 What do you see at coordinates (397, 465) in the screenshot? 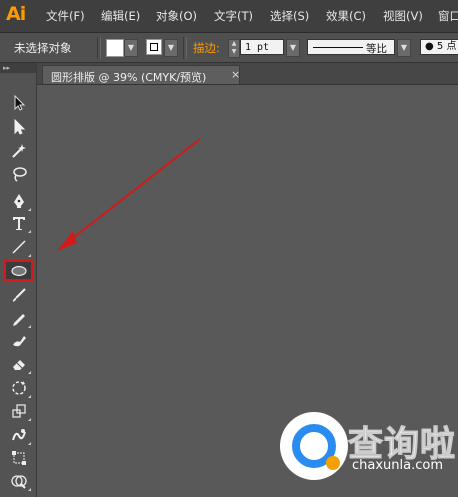
I see `watermark-url: chaxunla.com` at bounding box center [397, 465].